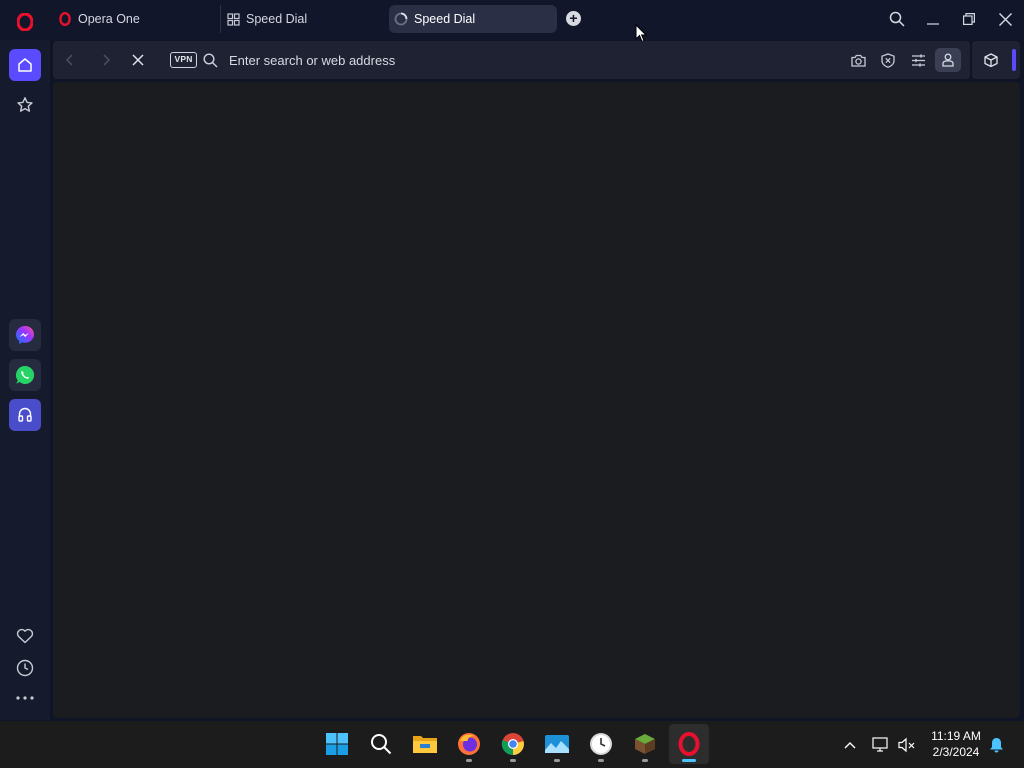 This screenshot has height=768, width=1024. I want to click on close-button, so click(1005, 19).